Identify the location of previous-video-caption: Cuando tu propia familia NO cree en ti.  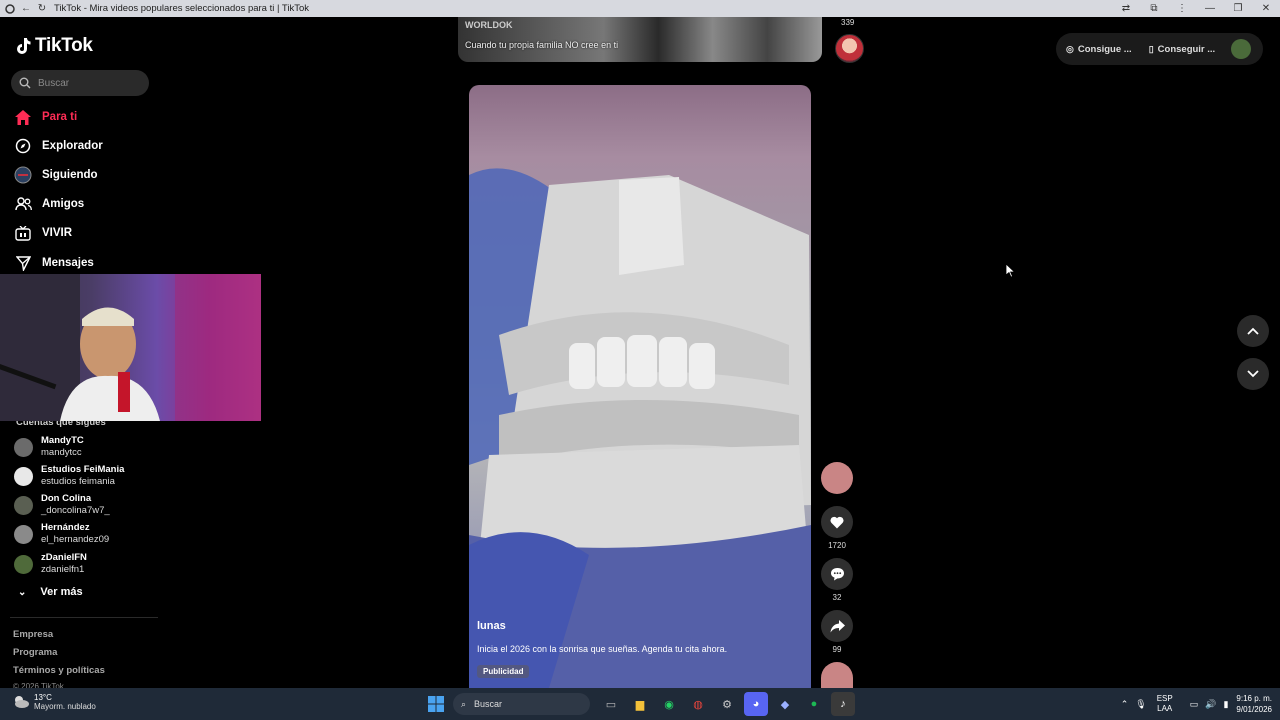
(542, 45).